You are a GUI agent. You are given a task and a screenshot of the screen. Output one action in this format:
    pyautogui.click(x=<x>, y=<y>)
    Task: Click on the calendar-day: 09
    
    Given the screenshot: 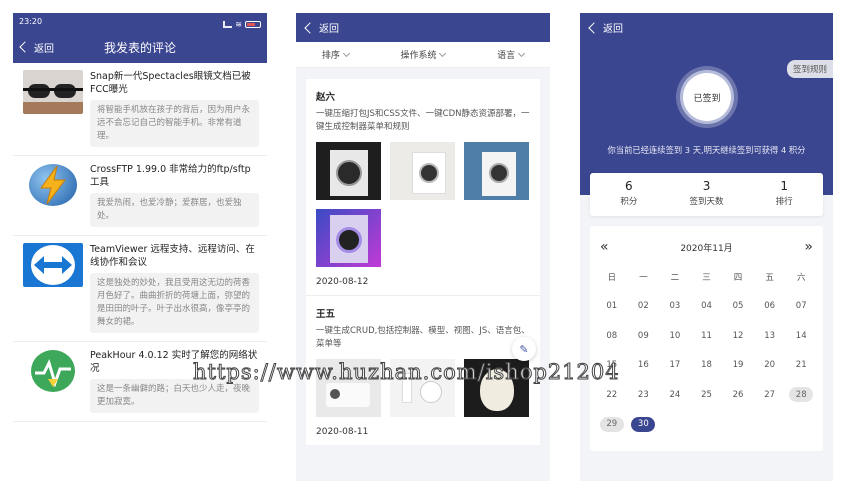 What is the action you would take?
    pyautogui.click(x=644, y=336)
    